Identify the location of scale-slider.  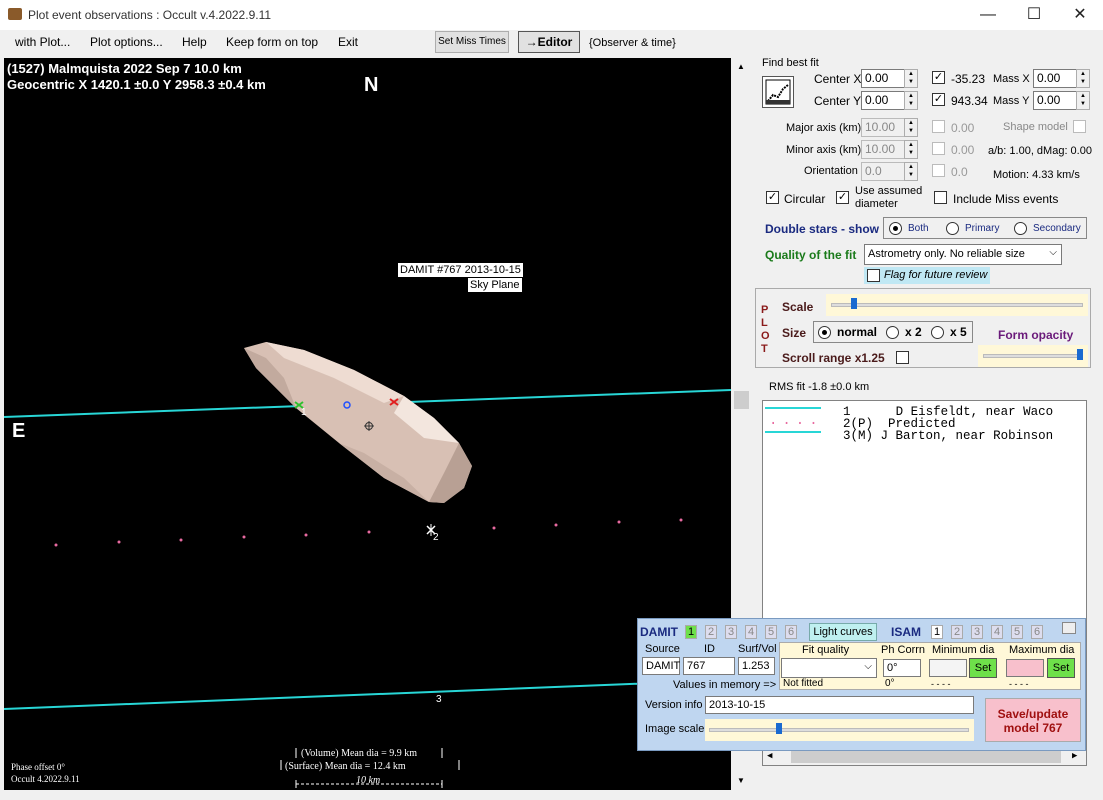
(957, 305).